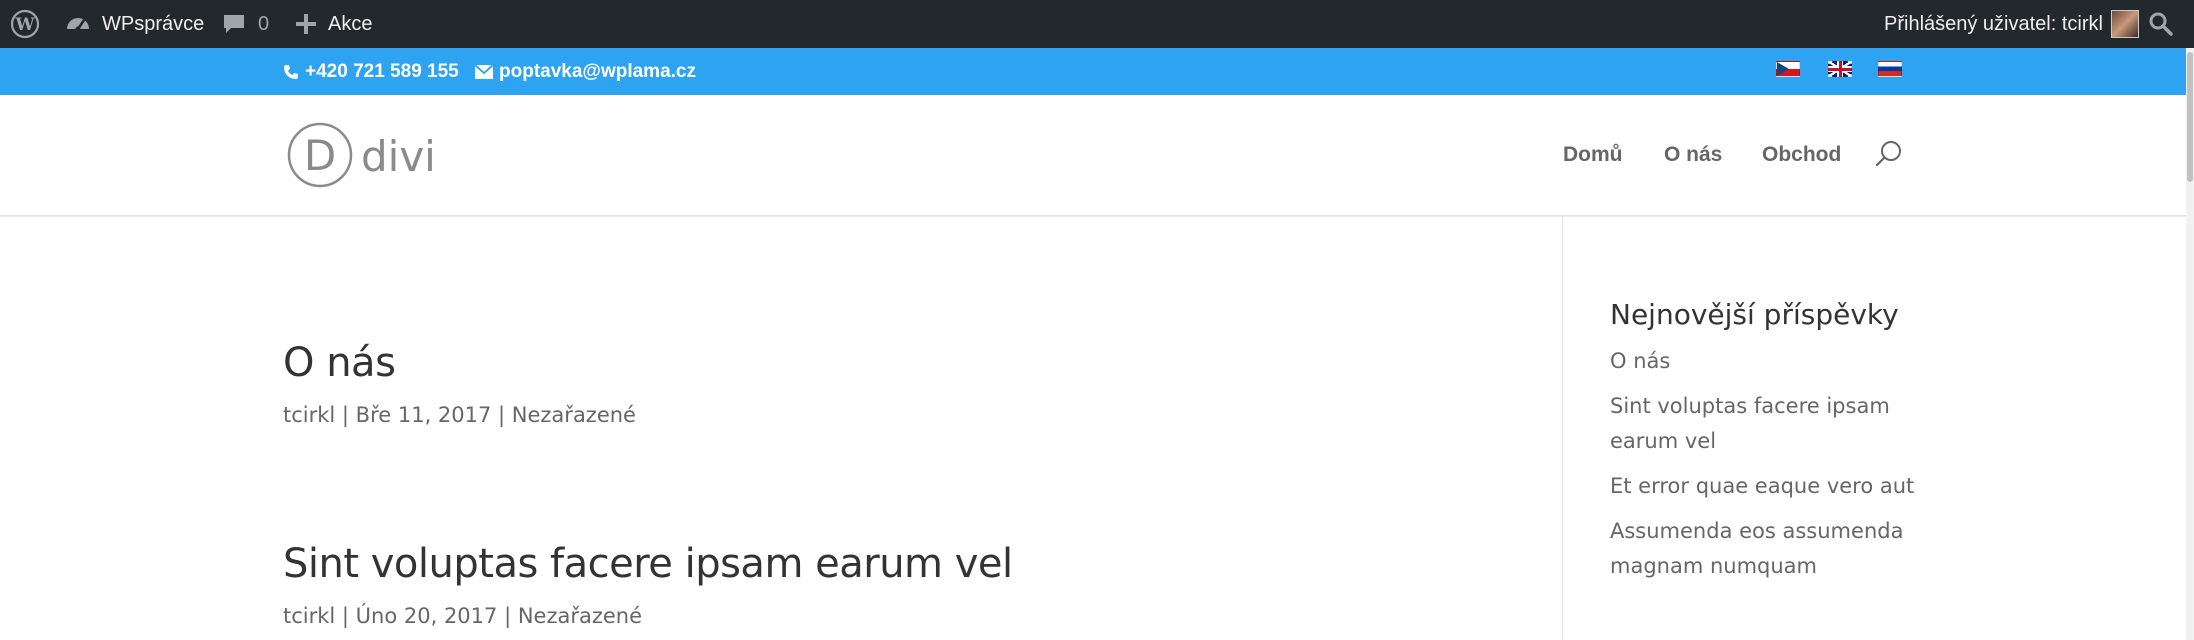 The height and width of the screenshot is (640, 2194). I want to click on logo-text: divi, so click(398, 156).